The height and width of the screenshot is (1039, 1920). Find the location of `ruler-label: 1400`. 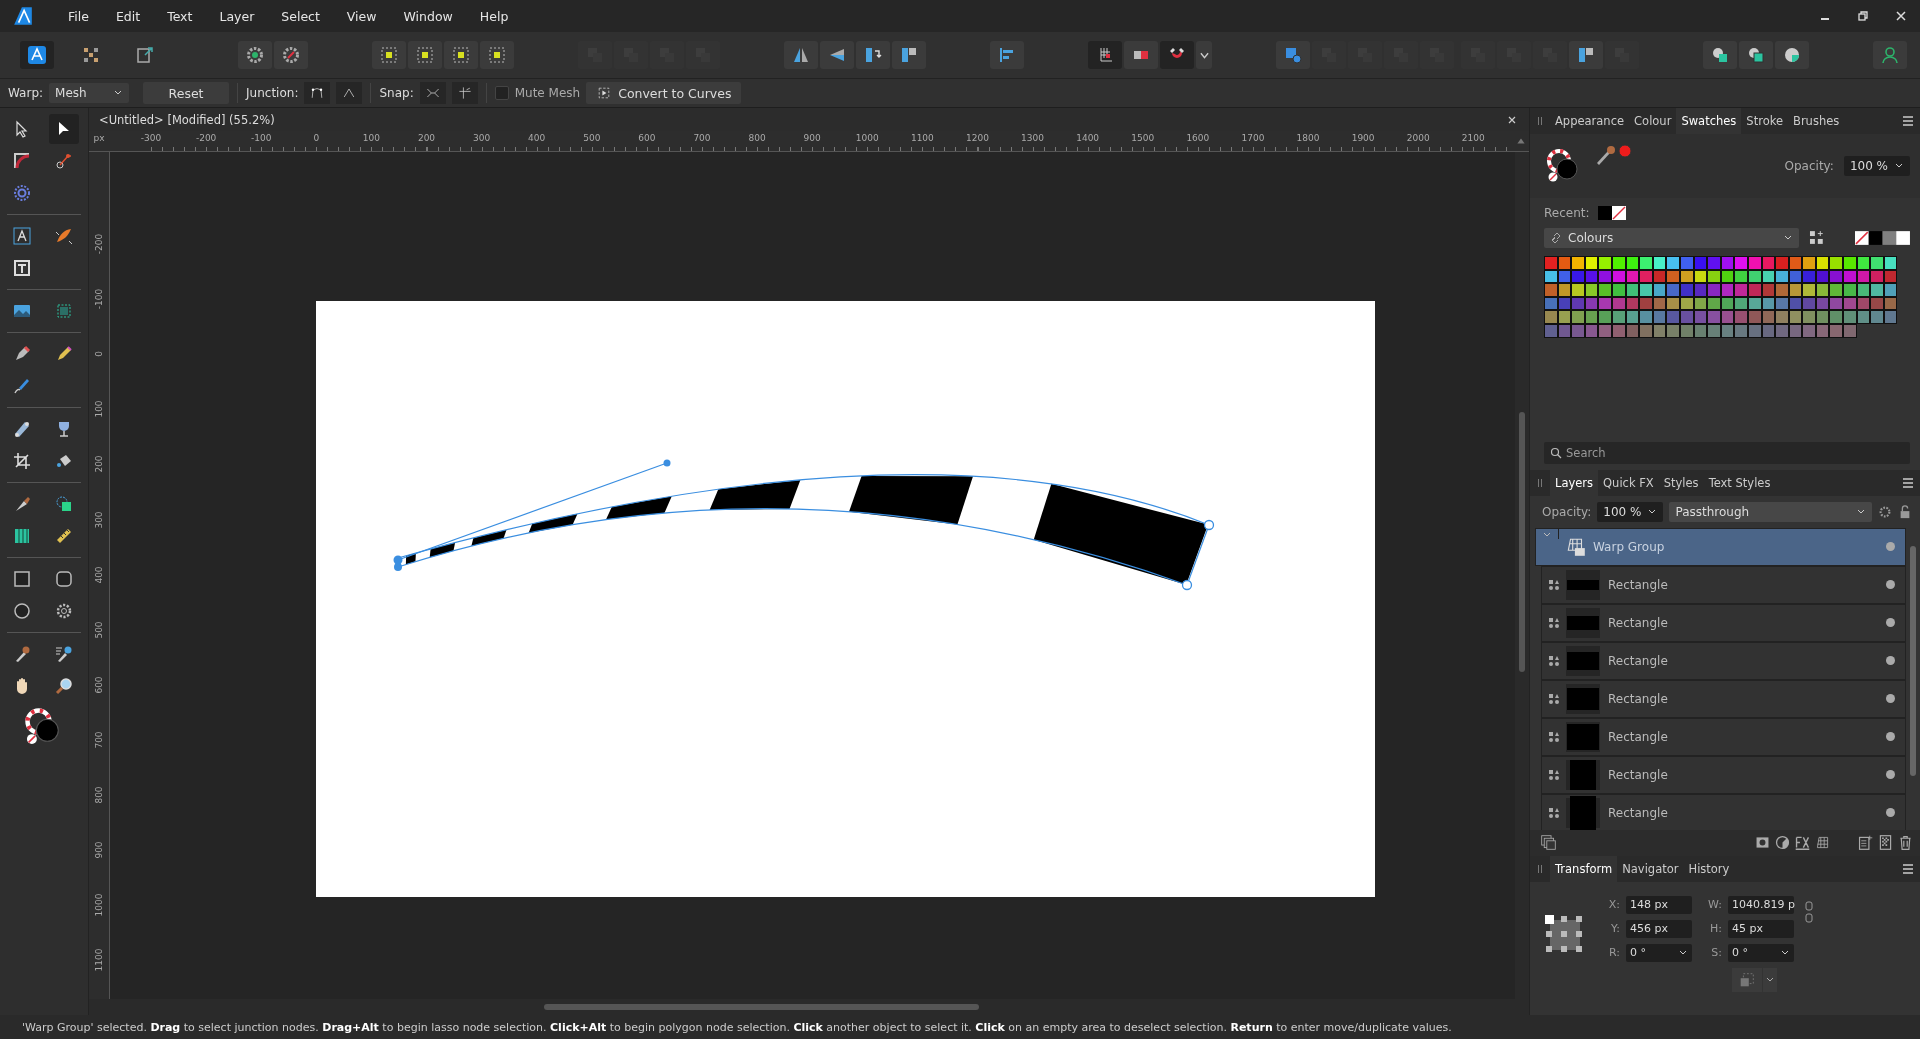

ruler-label: 1400 is located at coordinates (1088, 138).